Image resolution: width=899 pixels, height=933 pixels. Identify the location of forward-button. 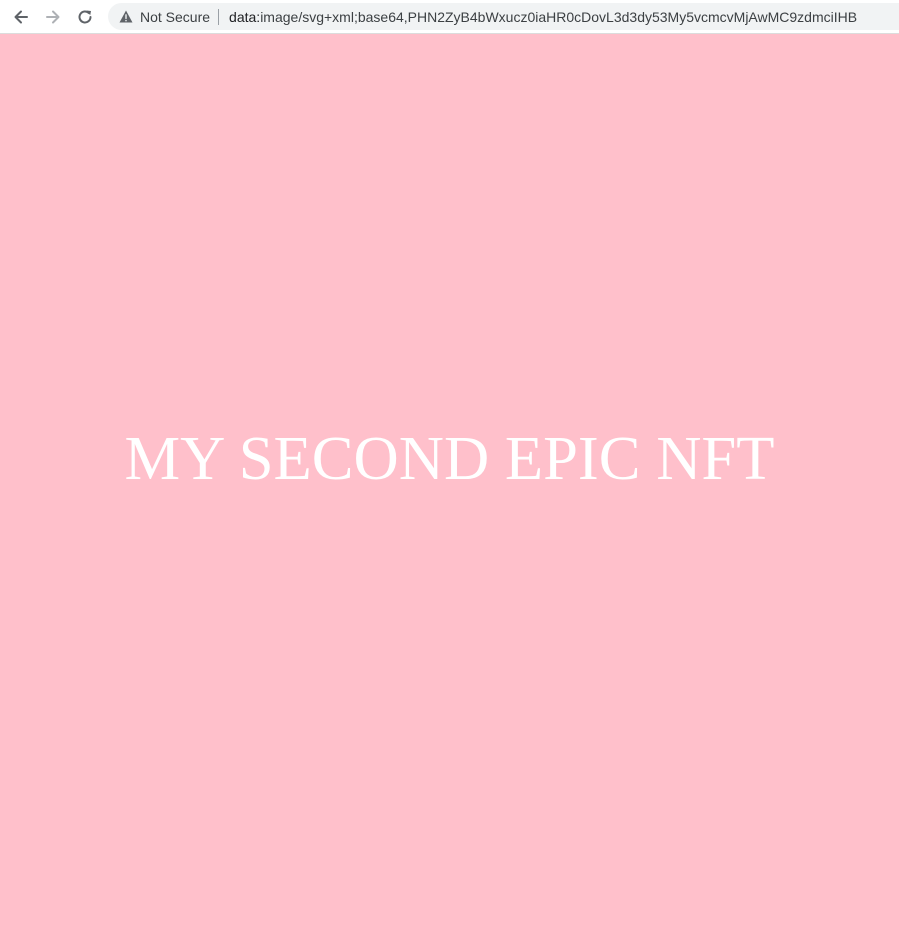
(53, 17).